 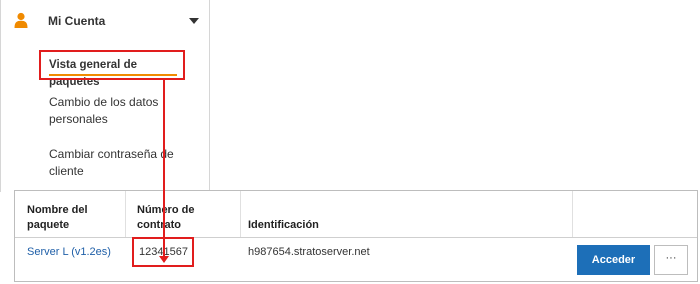 I want to click on package-link: Server L (v1.2es), so click(x=69, y=252).